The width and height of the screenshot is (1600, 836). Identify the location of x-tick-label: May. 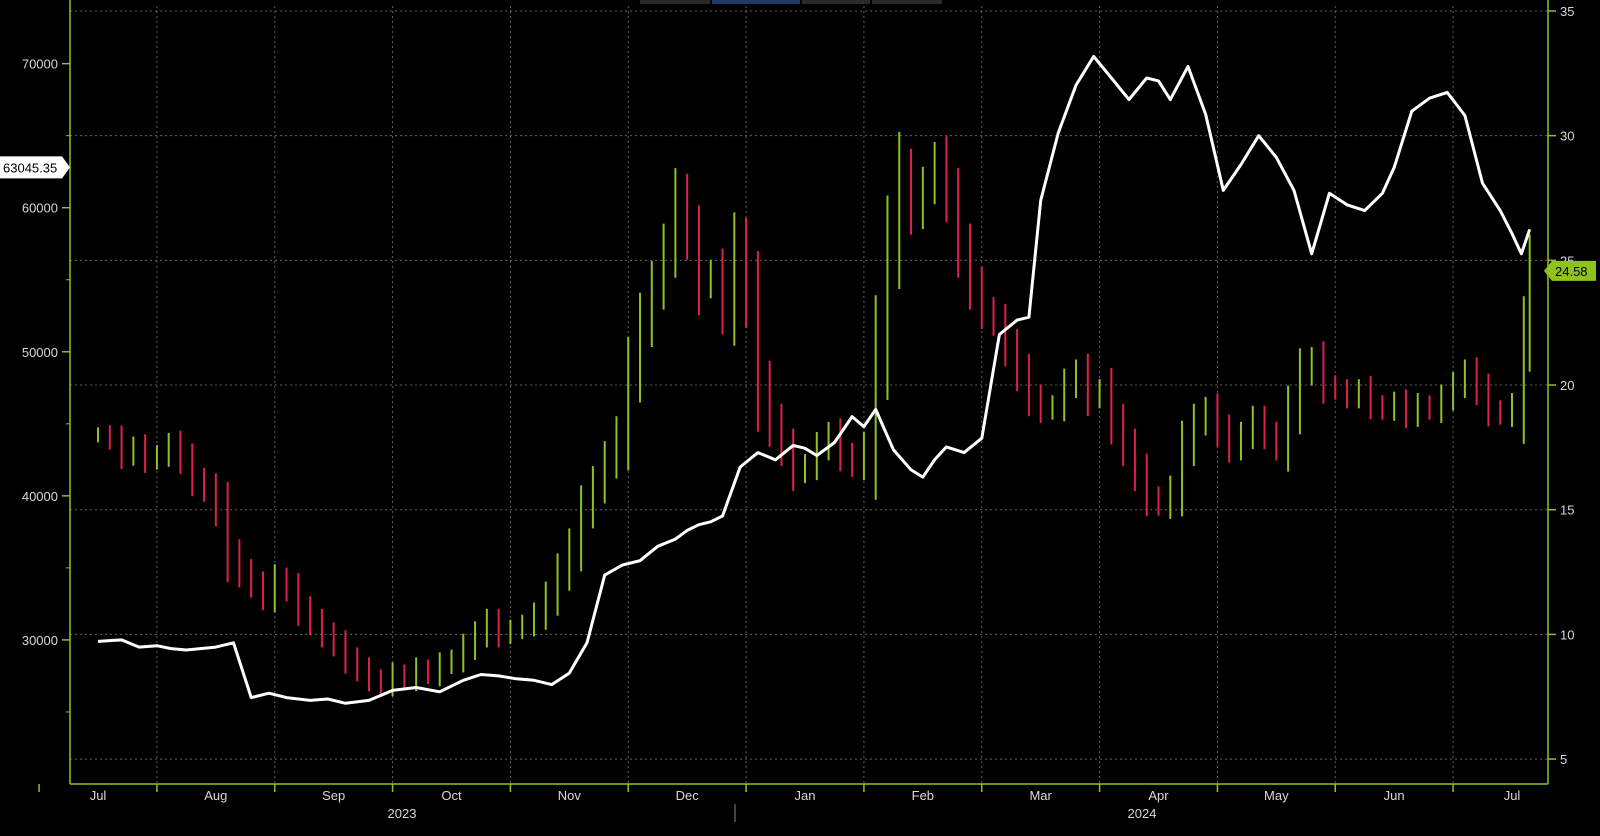
(1276, 795).